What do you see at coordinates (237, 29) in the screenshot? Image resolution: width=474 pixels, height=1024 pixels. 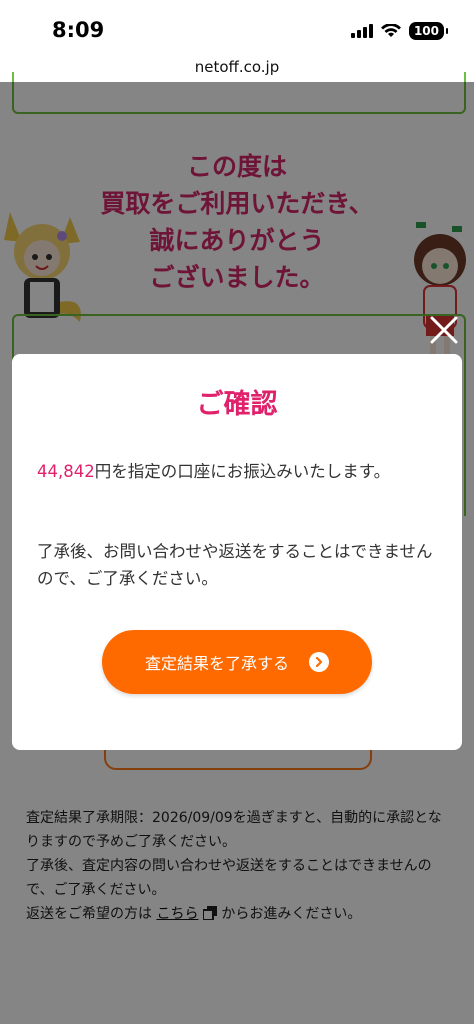 I see `status-bar: 8:09 100` at bounding box center [237, 29].